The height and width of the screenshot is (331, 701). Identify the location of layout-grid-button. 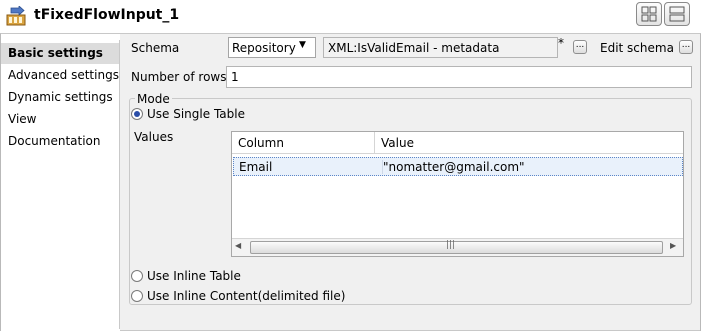
(649, 14).